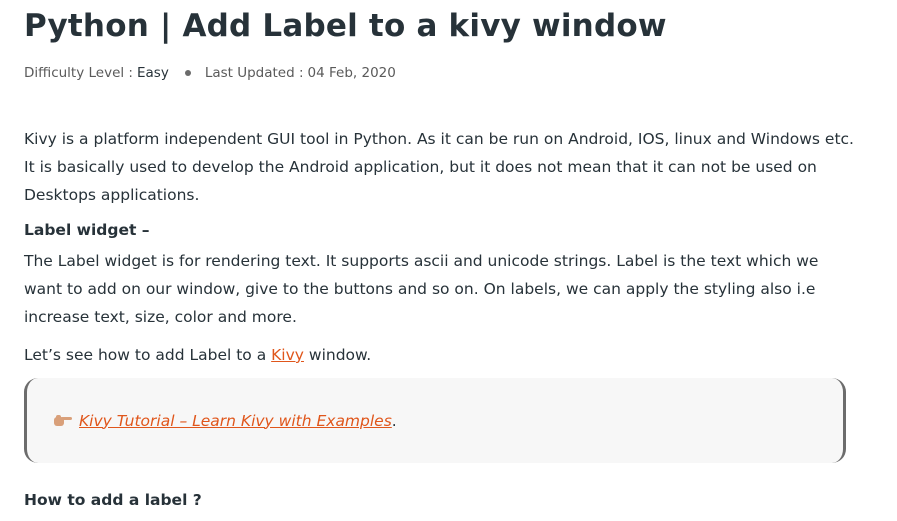 The image size is (897, 521). I want to click on page-title: Python | Add Label to a kivy window, so click(345, 26).